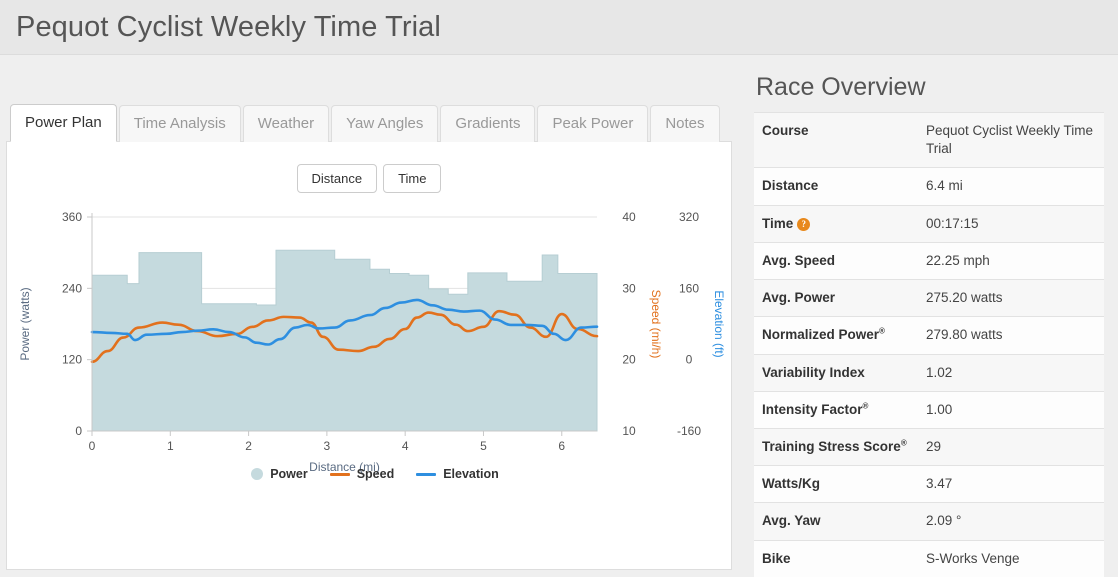  What do you see at coordinates (836, 521) in the screenshot?
I see `overview-key: Avg. Yaw` at bounding box center [836, 521].